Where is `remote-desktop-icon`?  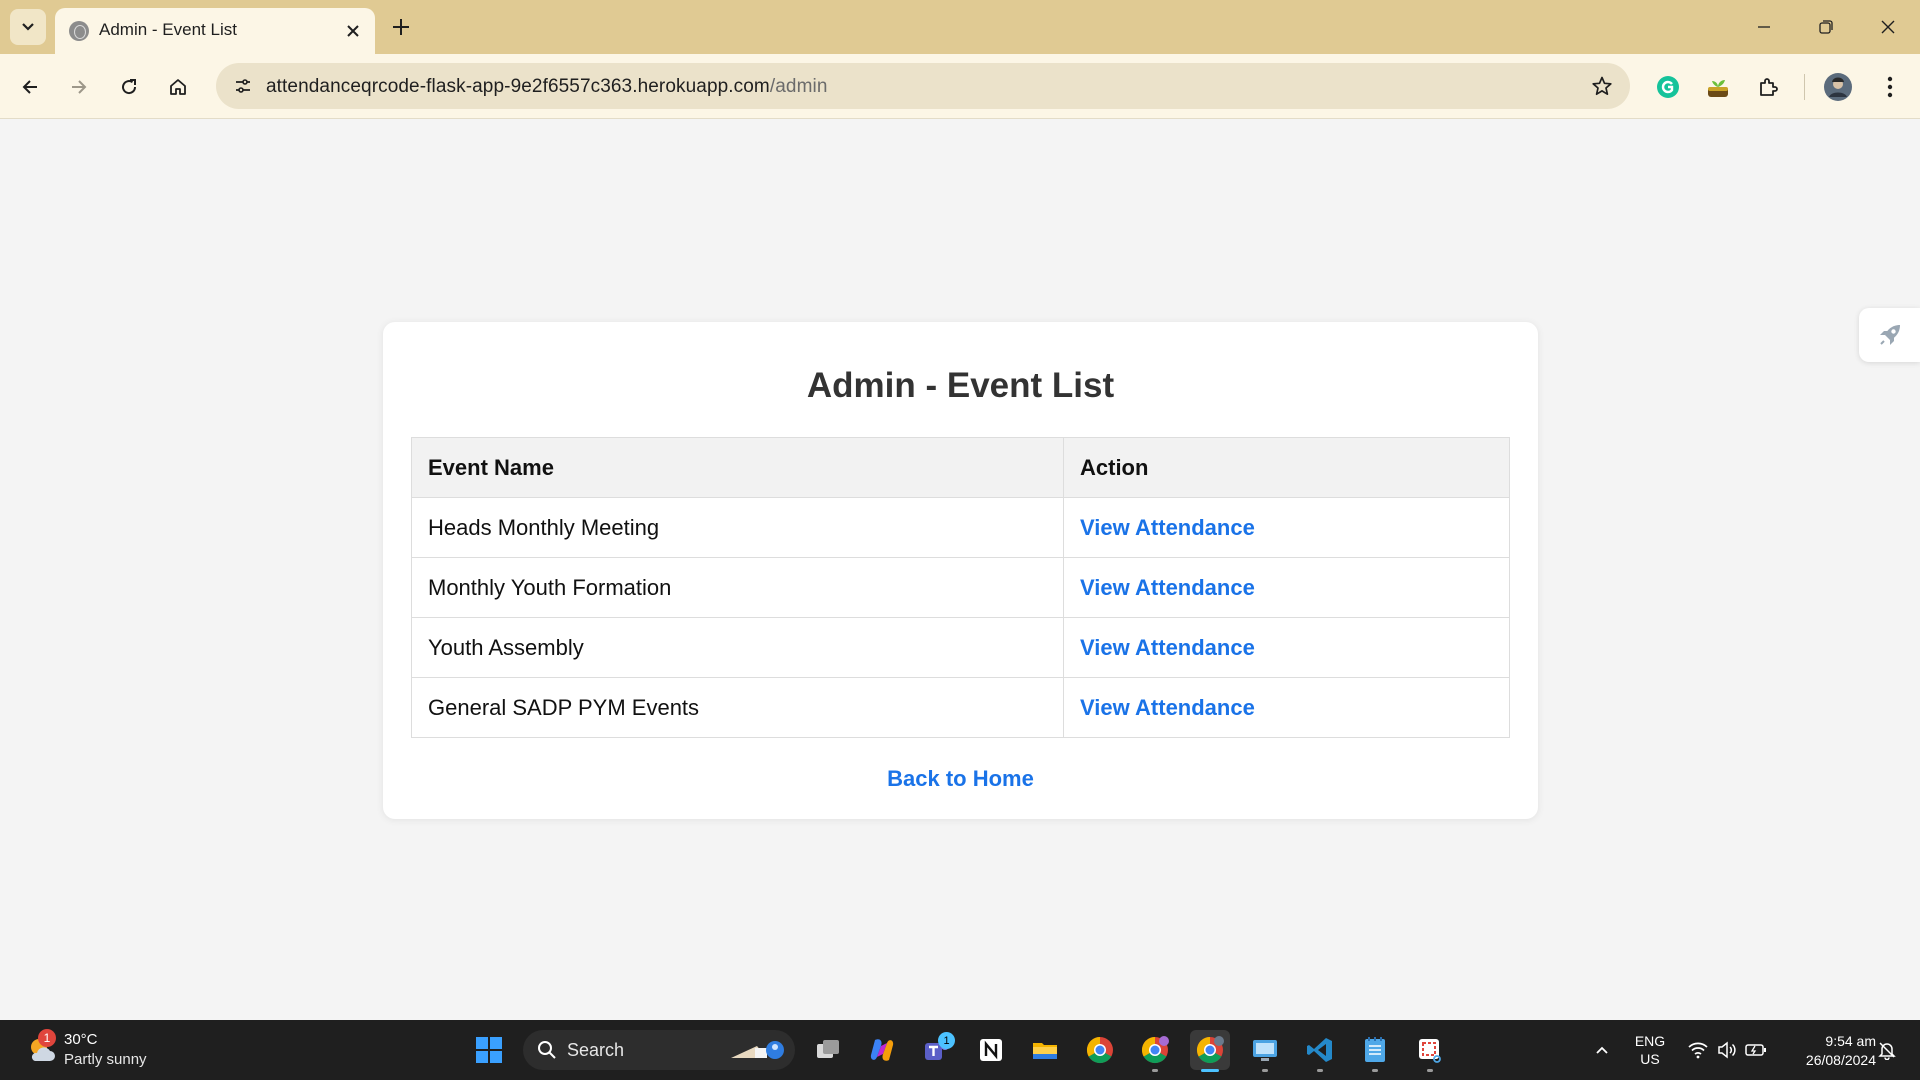
remote-desktop-icon is located at coordinates (1265, 1051).